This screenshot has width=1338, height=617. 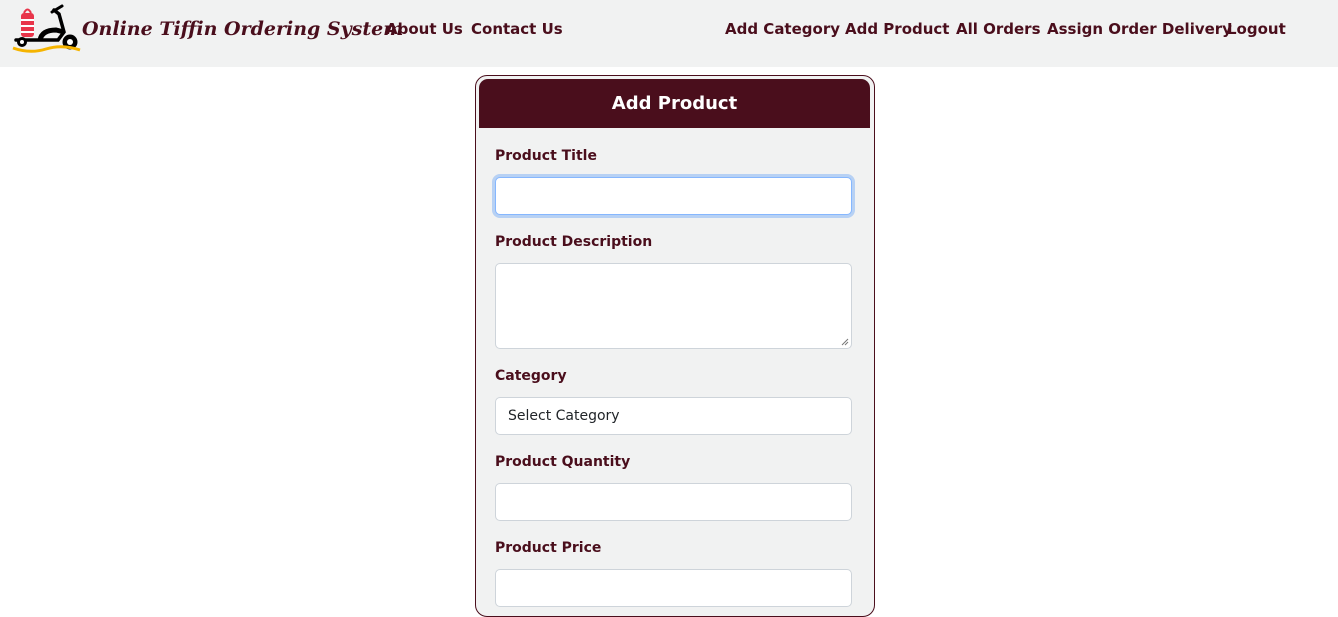 I want to click on category-selected-value: Select Category, so click(x=564, y=416).